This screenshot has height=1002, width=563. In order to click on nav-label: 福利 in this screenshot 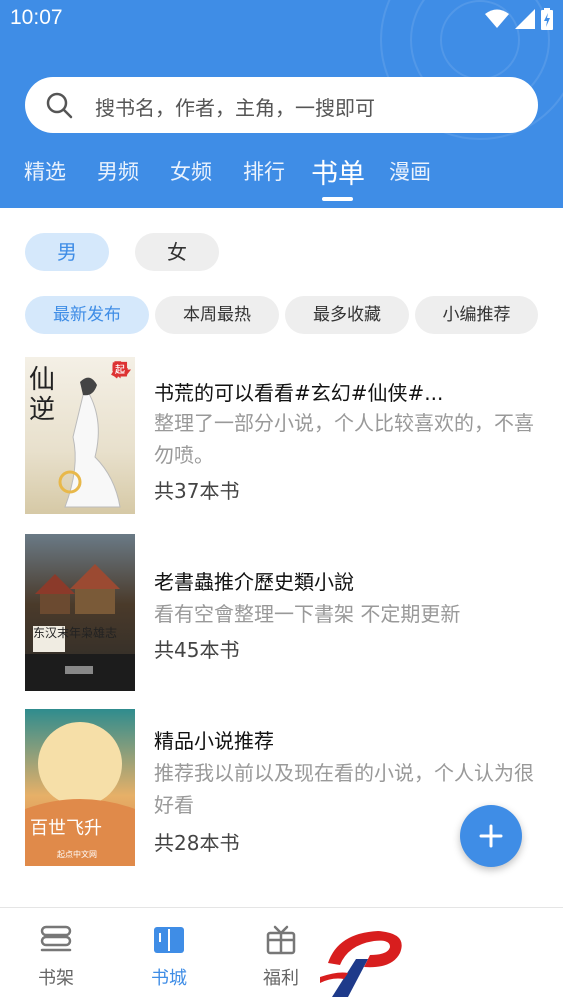, I will do `click(281, 978)`.